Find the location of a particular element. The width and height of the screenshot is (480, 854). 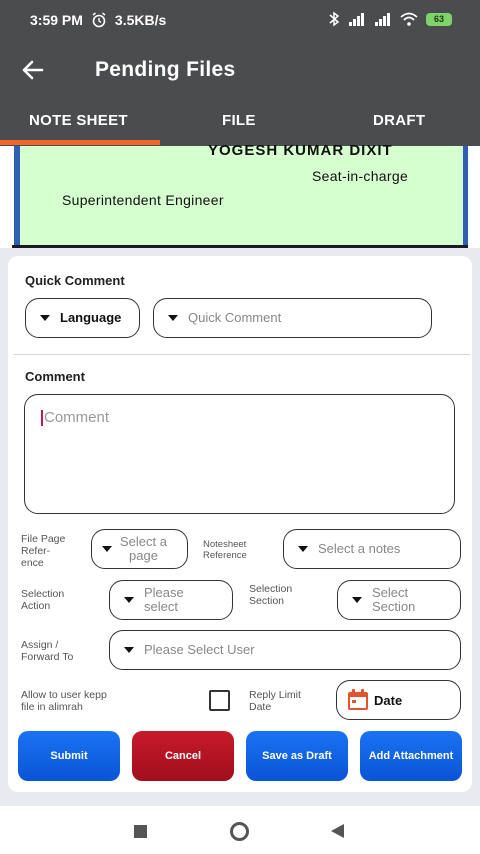

signatory-role: Seat-in-charge is located at coordinates (360, 176).